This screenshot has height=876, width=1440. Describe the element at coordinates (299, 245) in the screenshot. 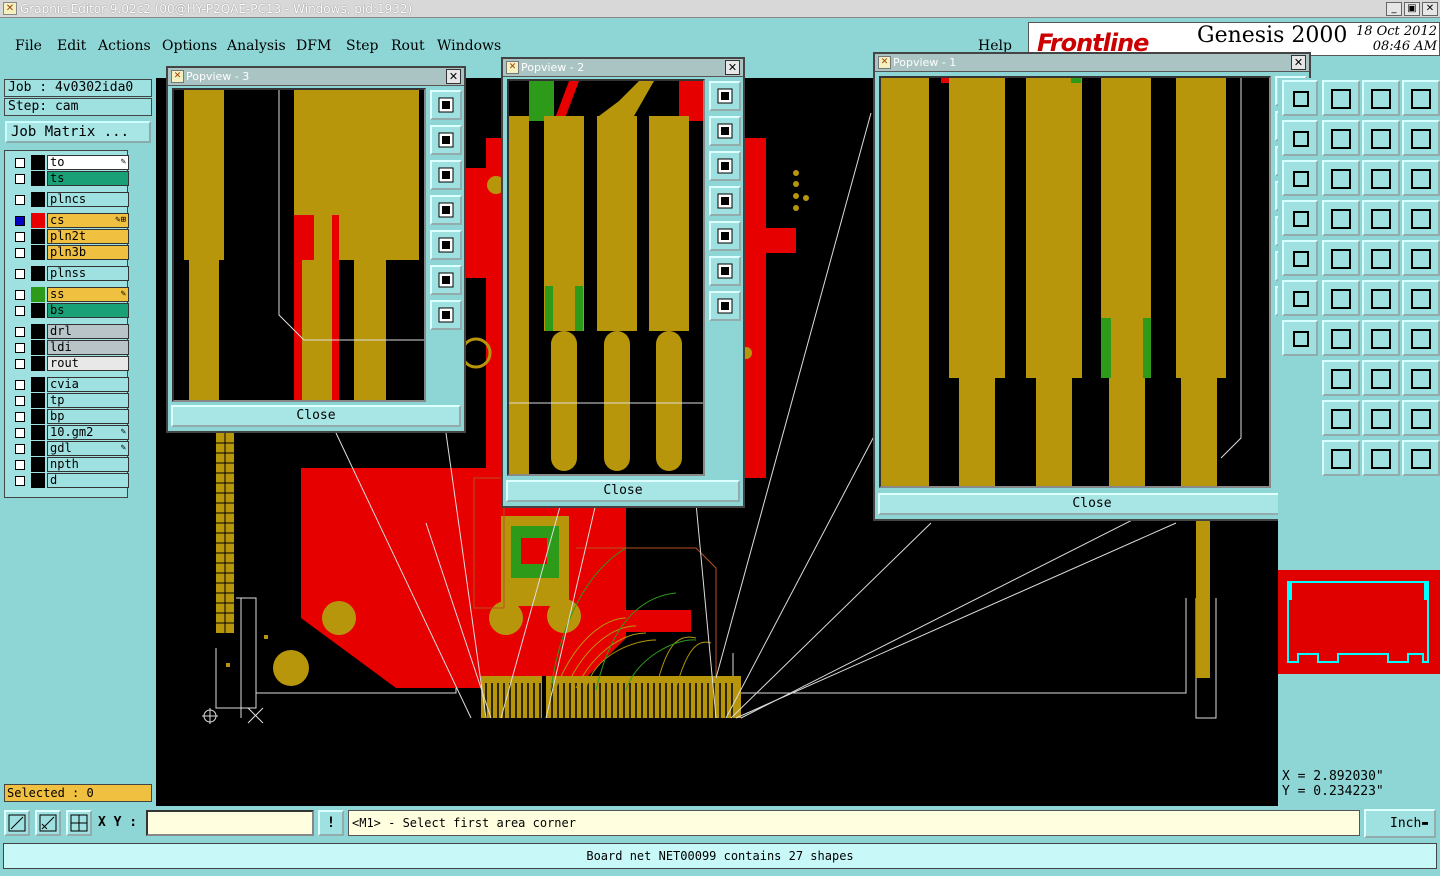

I see `popview-3-view` at that location.